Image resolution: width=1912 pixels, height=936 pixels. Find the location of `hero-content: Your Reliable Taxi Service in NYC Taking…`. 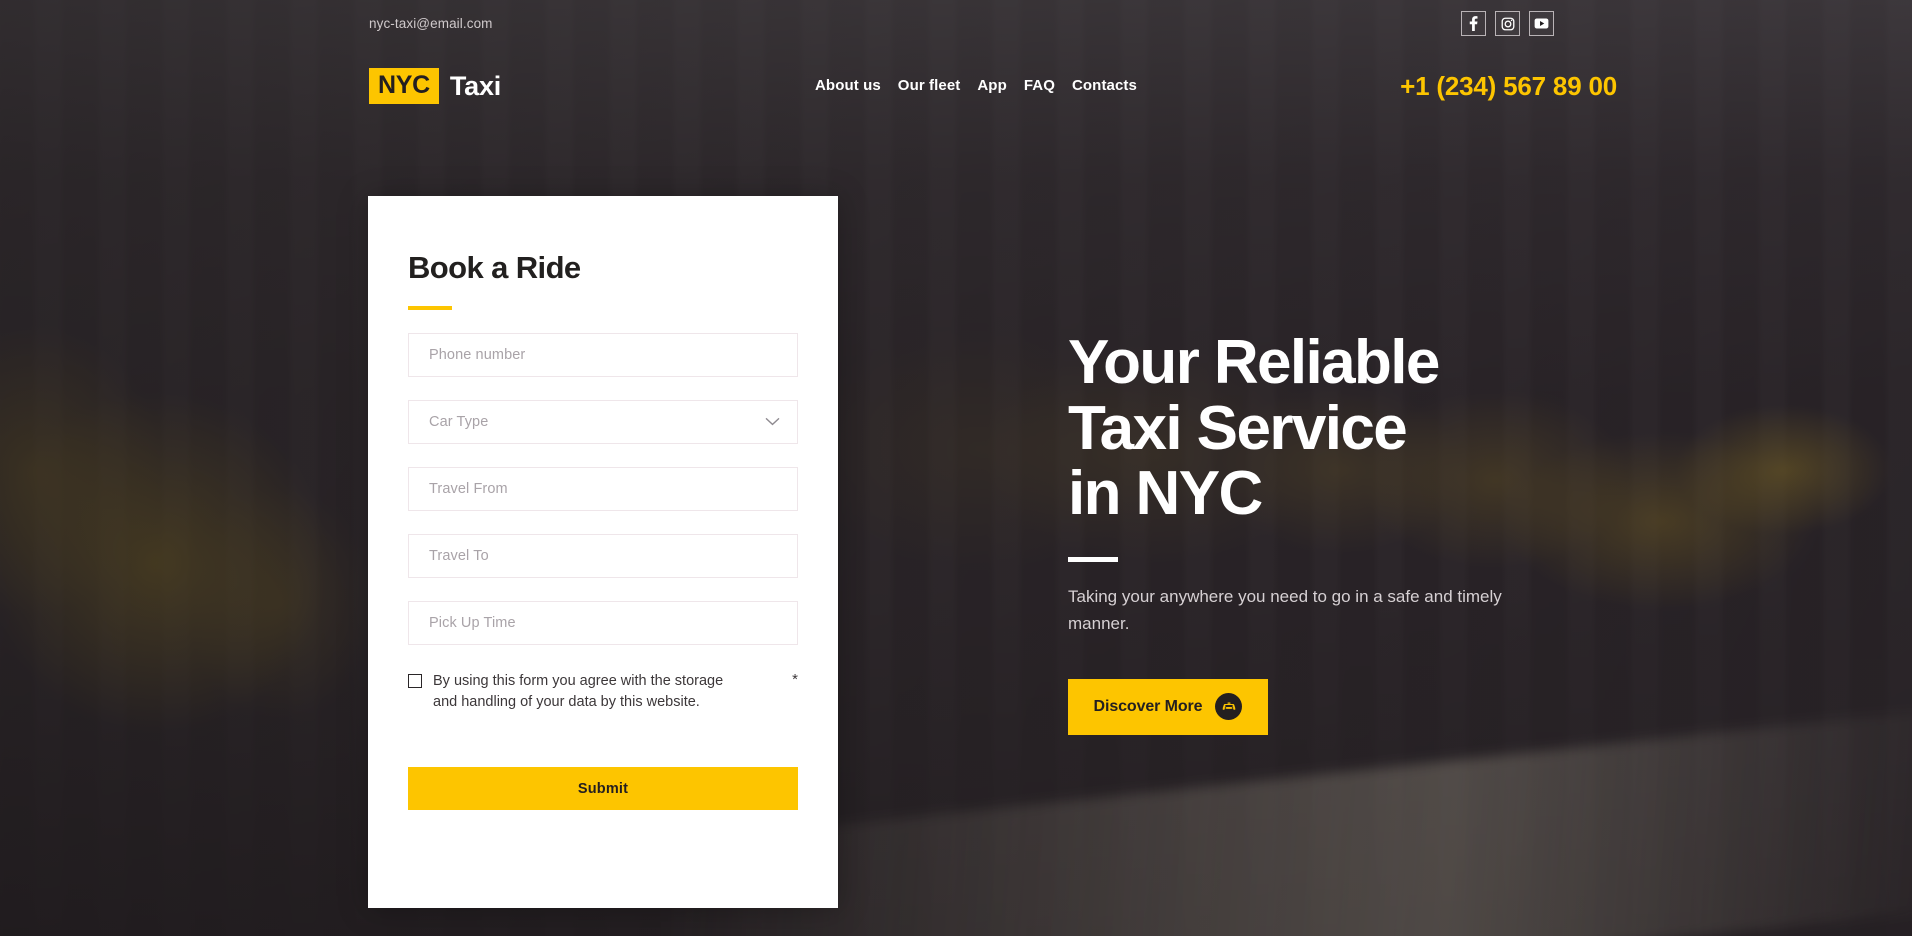

hero-content: Your Reliable Taxi Service in NYC Taking… is located at coordinates (1328, 532).